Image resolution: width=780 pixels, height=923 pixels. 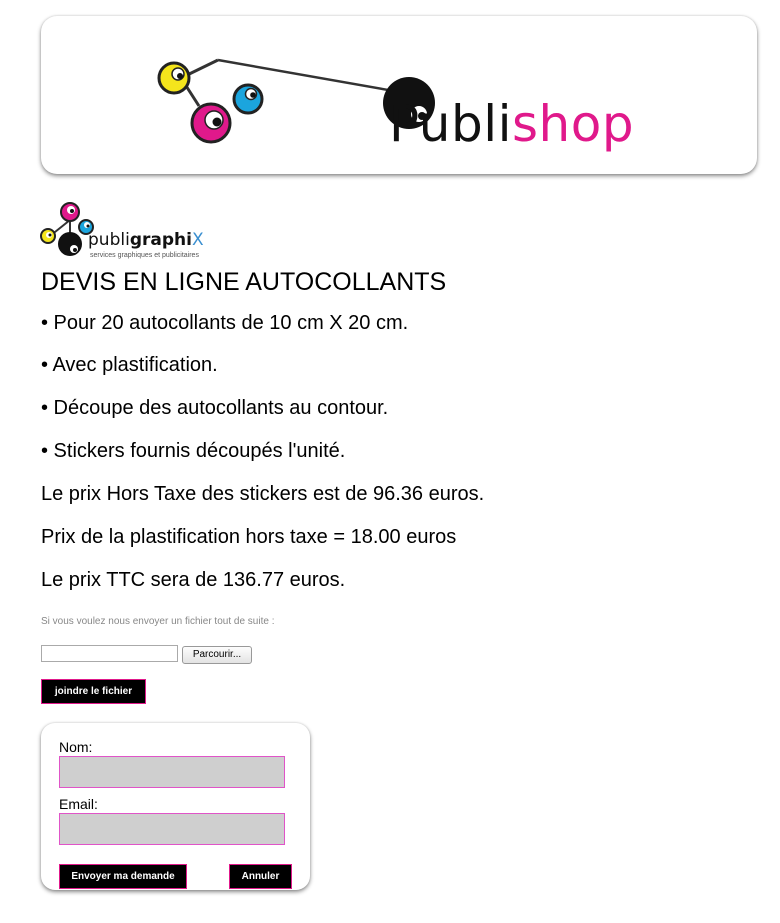 I want to click on wordmark-part3: X, so click(x=197, y=240).